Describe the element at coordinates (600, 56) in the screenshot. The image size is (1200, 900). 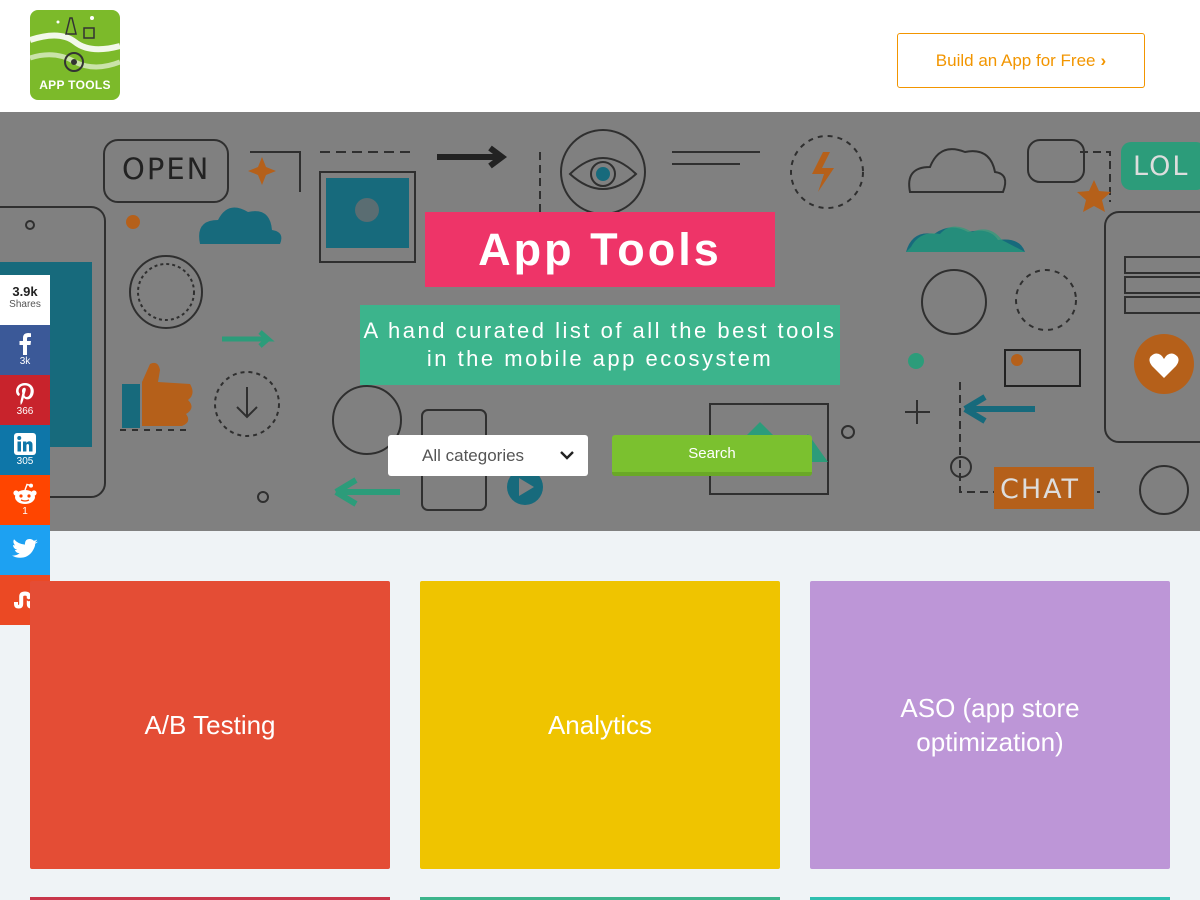
I see `site-header: APP TOOLS Build an App for Free ›` at that location.